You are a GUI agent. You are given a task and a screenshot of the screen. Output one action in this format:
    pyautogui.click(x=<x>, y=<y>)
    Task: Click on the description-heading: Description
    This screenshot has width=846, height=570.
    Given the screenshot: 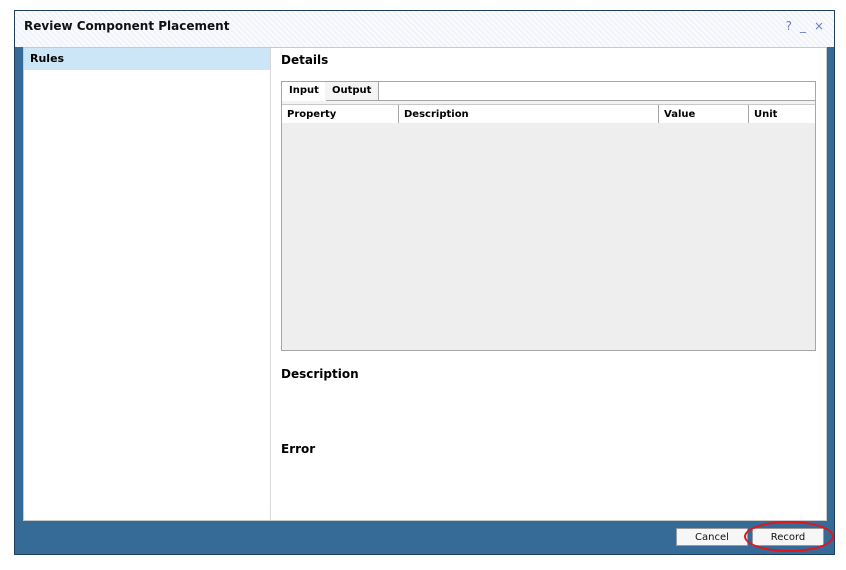 What is the action you would take?
    pyautogui.click(x=320, y=374)
    